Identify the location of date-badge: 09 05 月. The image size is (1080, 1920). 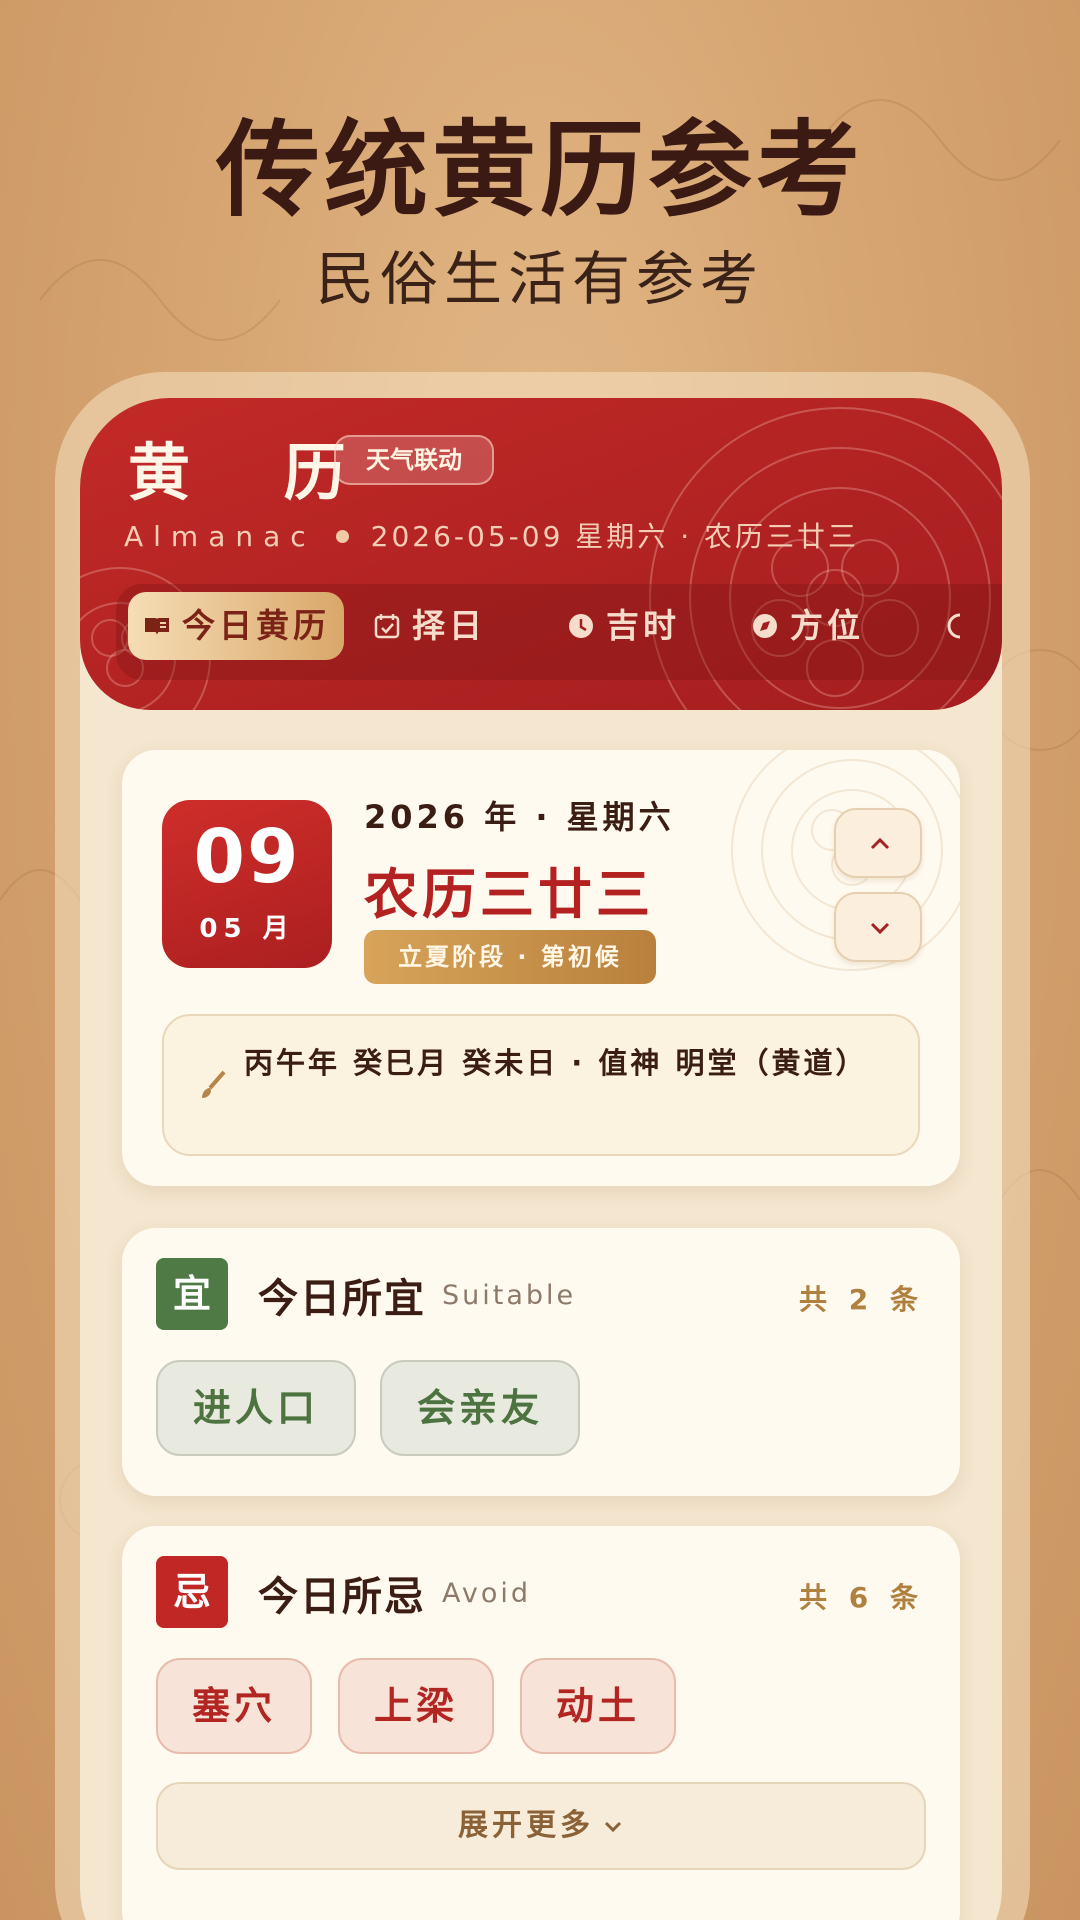
(247, 884).